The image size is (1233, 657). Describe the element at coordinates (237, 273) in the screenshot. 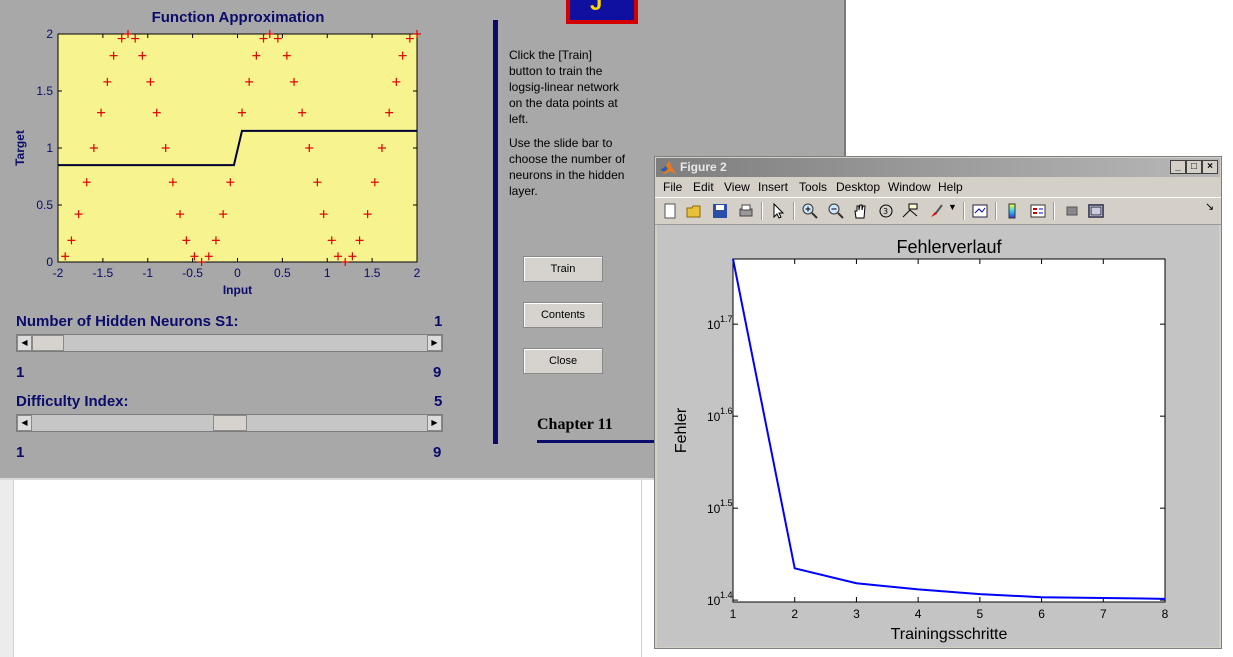

I see `x-tick-label: 0` at that location.